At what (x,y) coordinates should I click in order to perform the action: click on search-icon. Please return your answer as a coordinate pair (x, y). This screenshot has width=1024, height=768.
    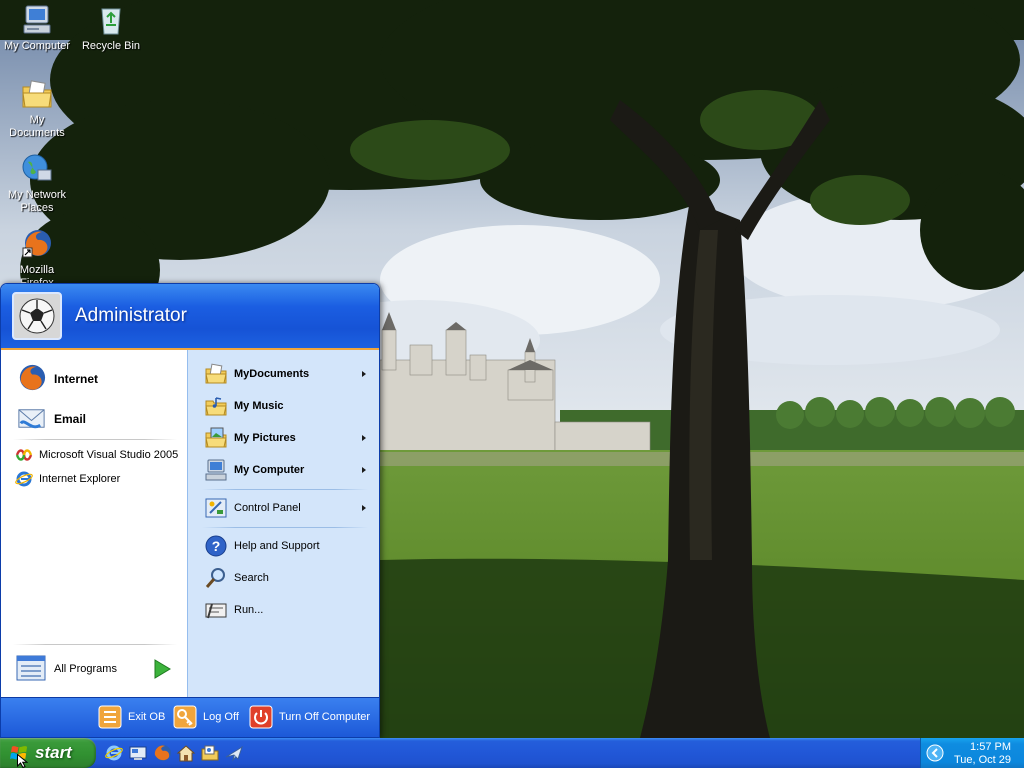
    Looking at the image, I should click on (215, 578).